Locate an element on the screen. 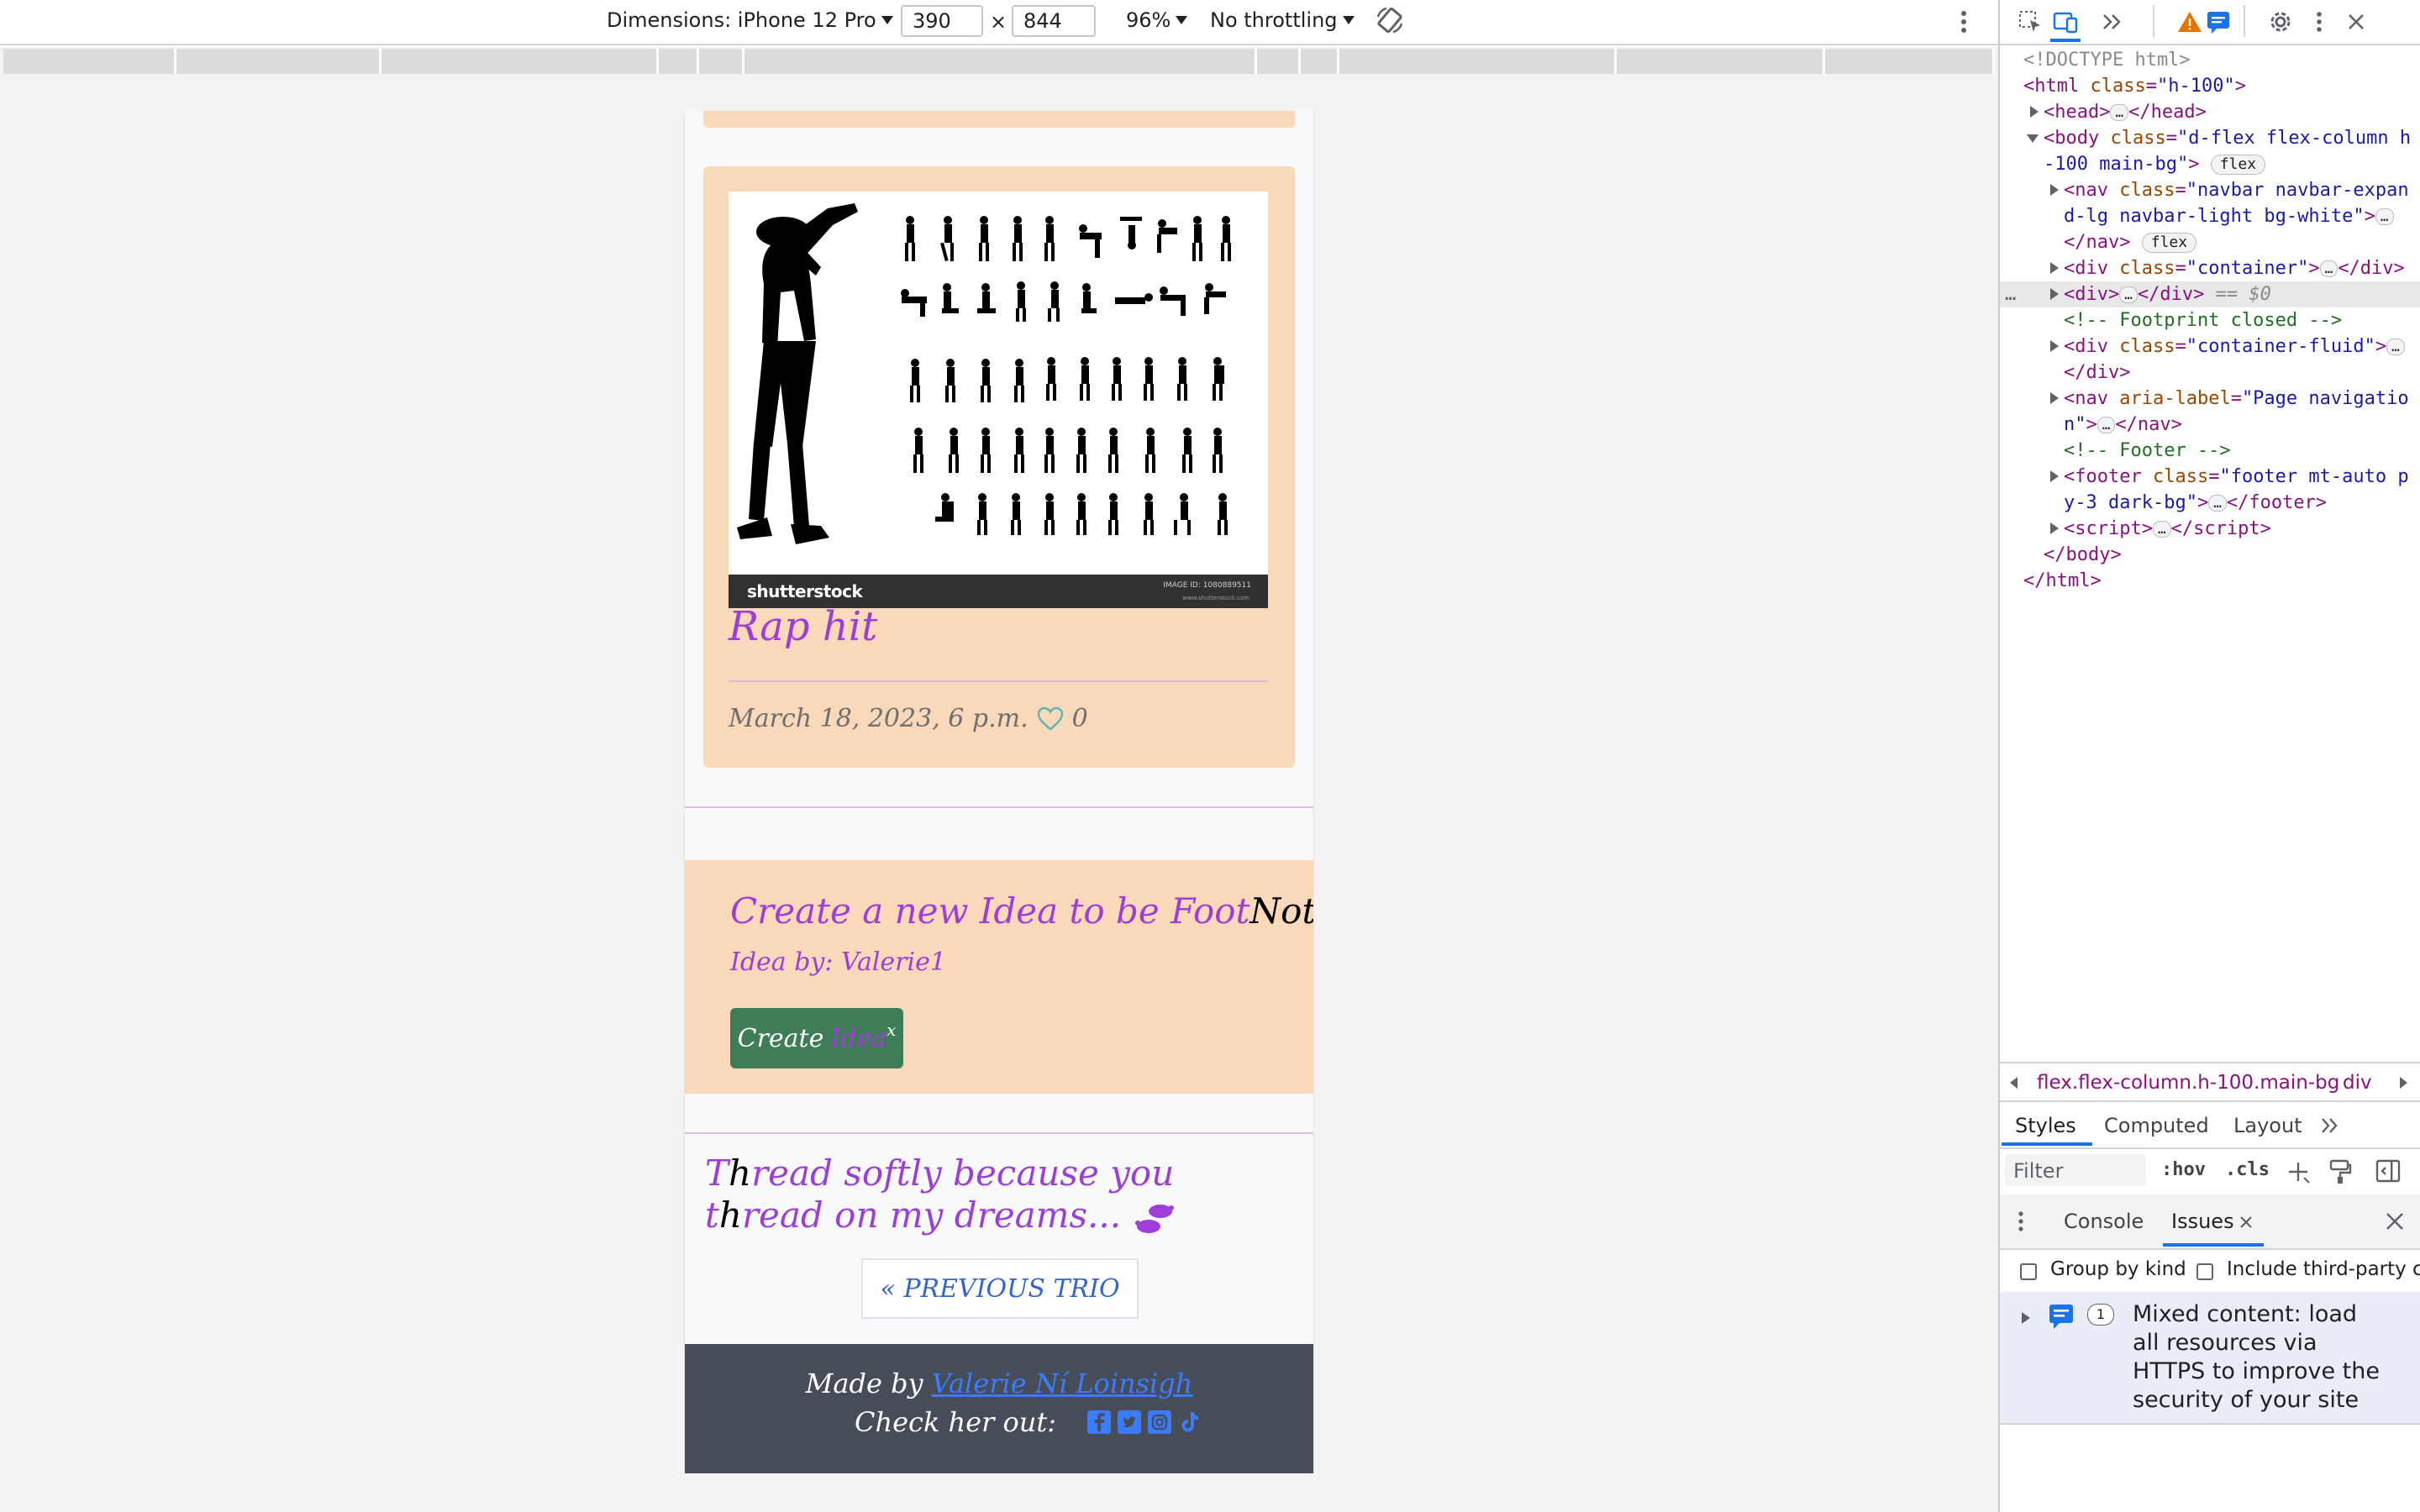 The height and width of the screenshot is (1512, 2420). instagram-icon is located at coordinates (1159, 1422).